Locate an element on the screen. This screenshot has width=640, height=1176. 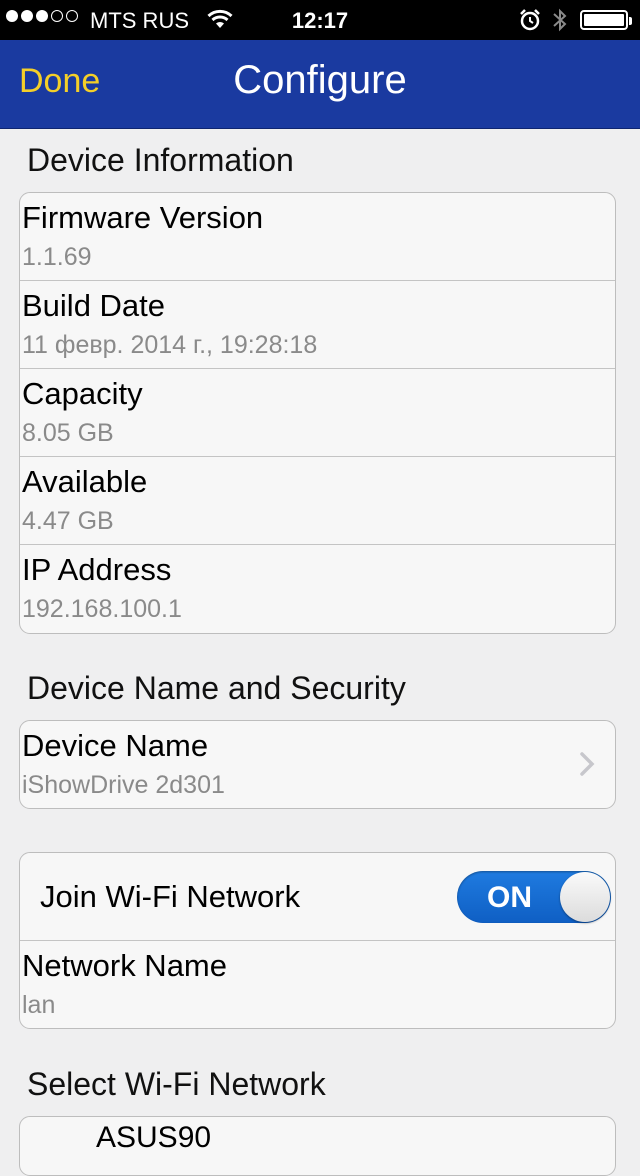
wifi-group: Join Wi-Fi Network ON Network Name lan is located at coordinates (317, 940).